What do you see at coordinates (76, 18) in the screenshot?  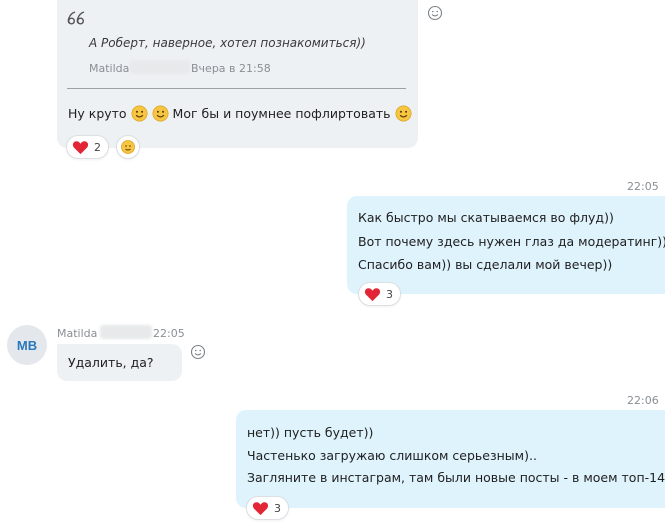 I see `quote-icon` at bounding box center [76, 18].